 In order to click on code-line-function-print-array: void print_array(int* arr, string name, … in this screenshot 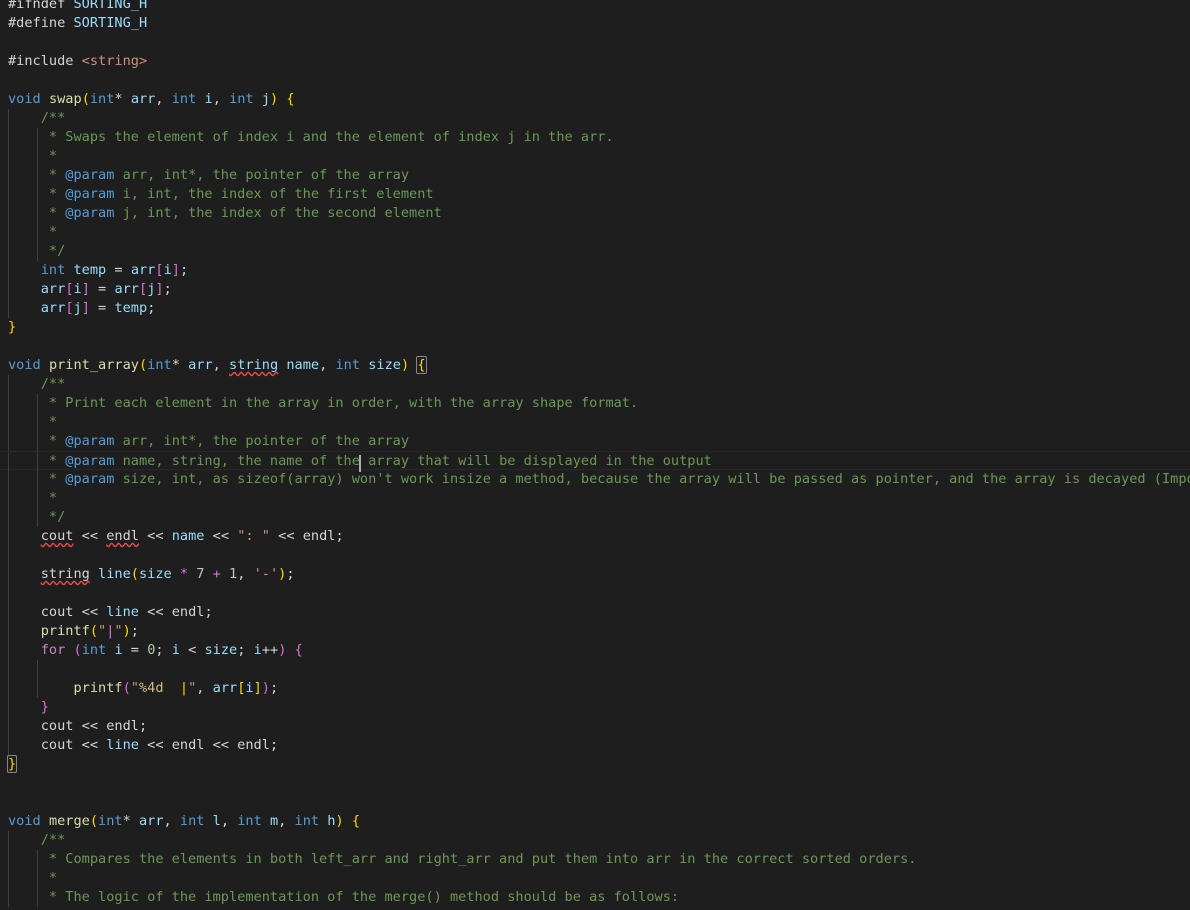, I will do `click(595, 365)`.